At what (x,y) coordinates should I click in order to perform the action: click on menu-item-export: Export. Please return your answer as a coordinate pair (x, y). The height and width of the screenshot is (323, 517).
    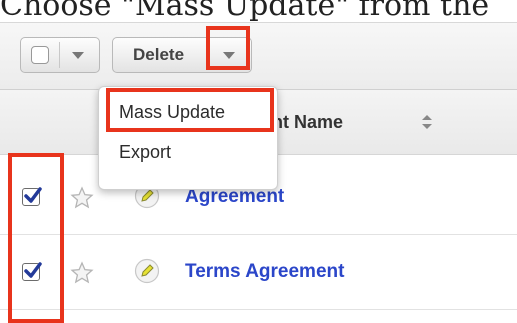
    Looking at the image, I should click on (188, 152).